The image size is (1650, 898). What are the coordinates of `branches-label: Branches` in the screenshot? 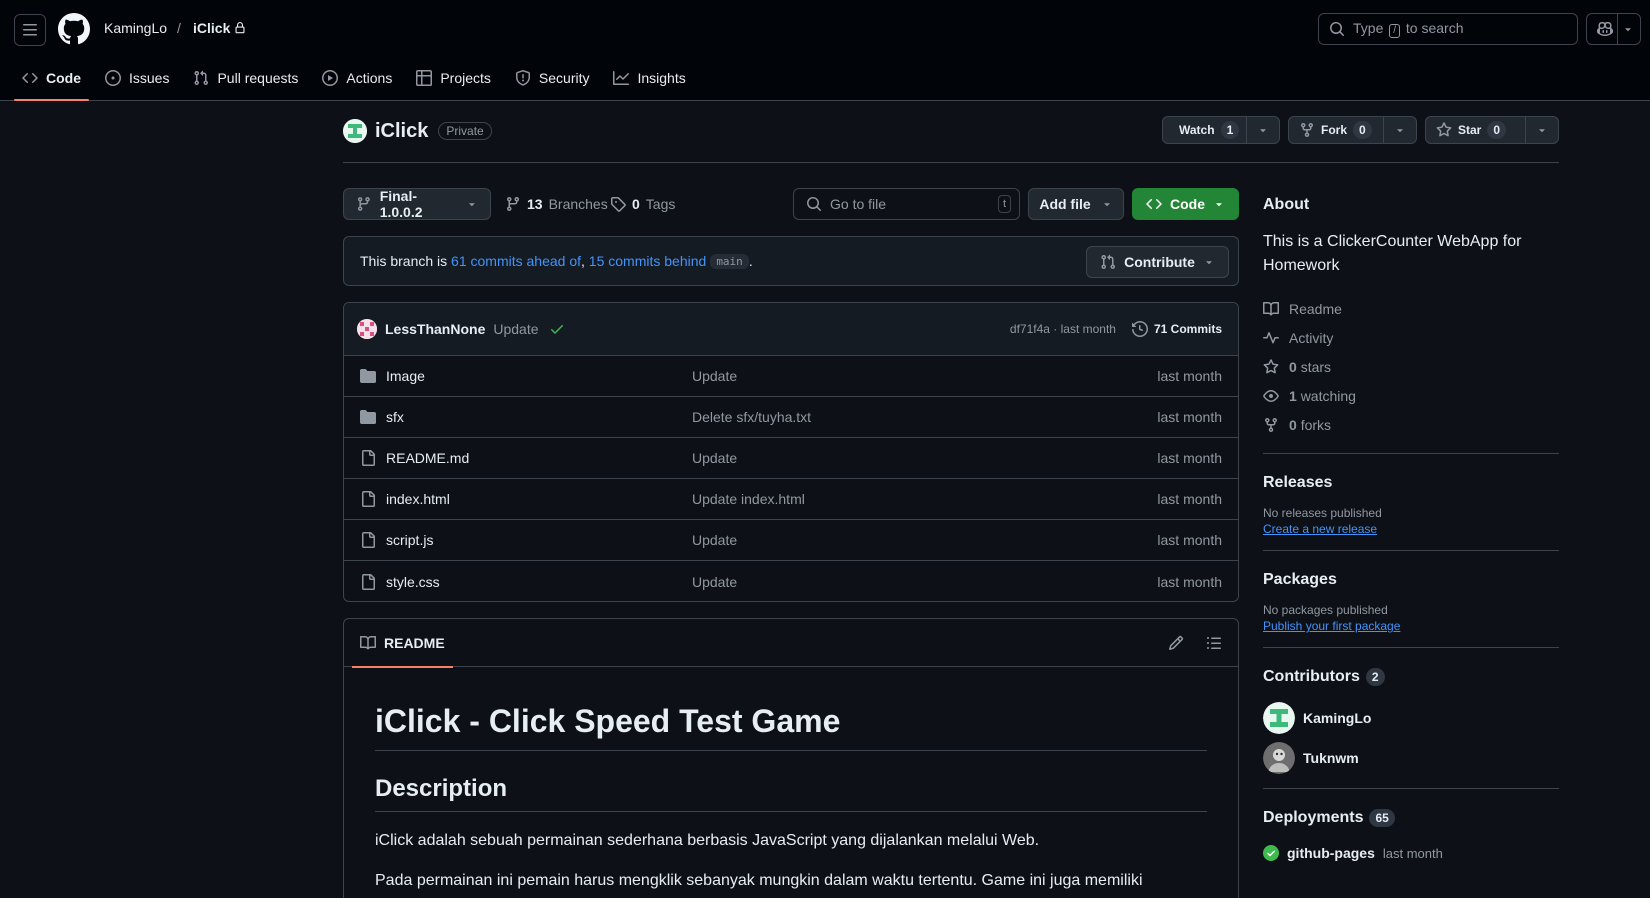 It's located at (578, 204).